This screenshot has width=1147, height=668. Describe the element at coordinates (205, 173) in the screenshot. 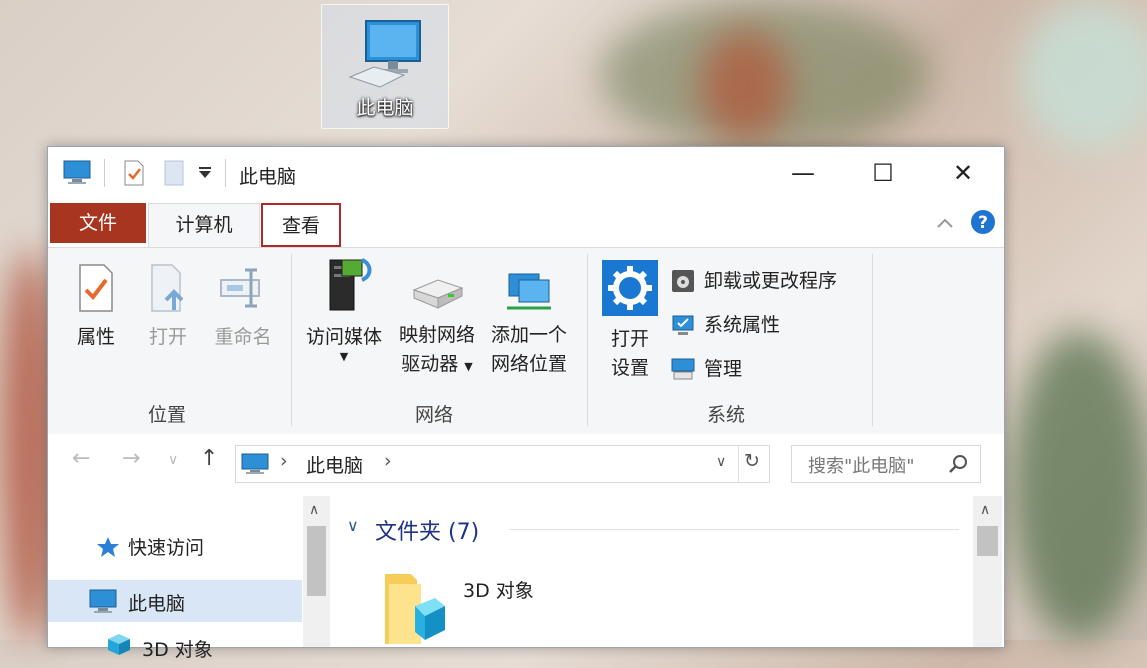

I see `customize-dropdown-icon` at that location.